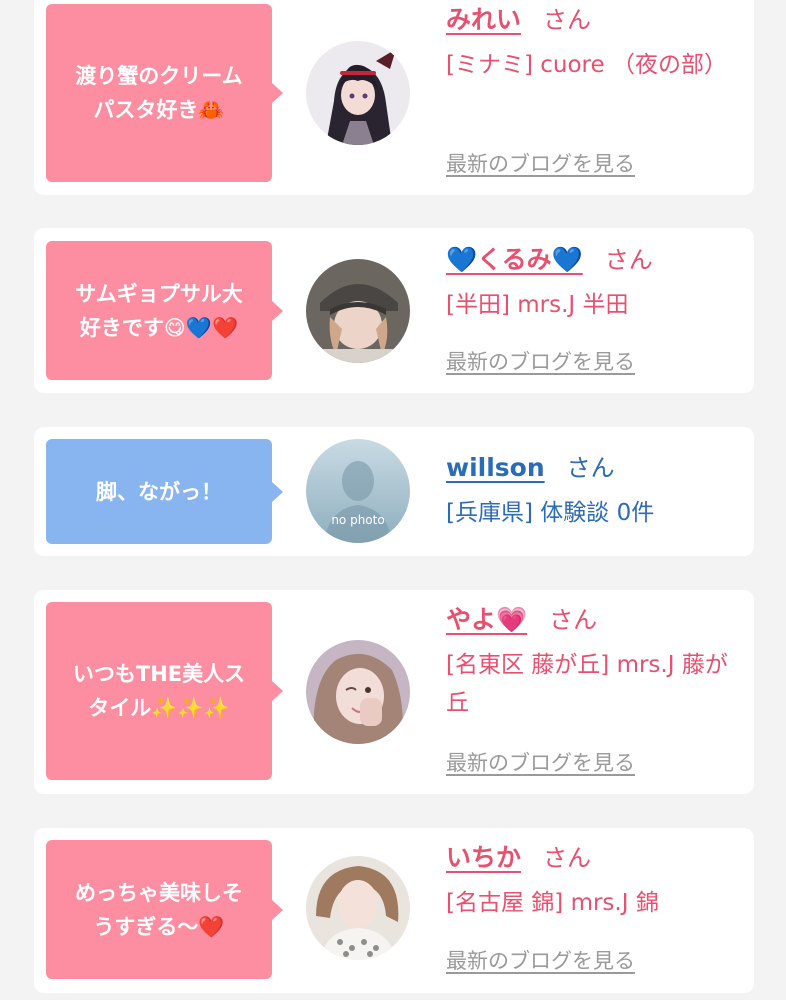 The image size is (786, 1000). Describe the element at coordinates (164, 93) in the screenshot. I see `comment-bubble: 渡り蟹のクリーム パスタ好き🦀` at that location.